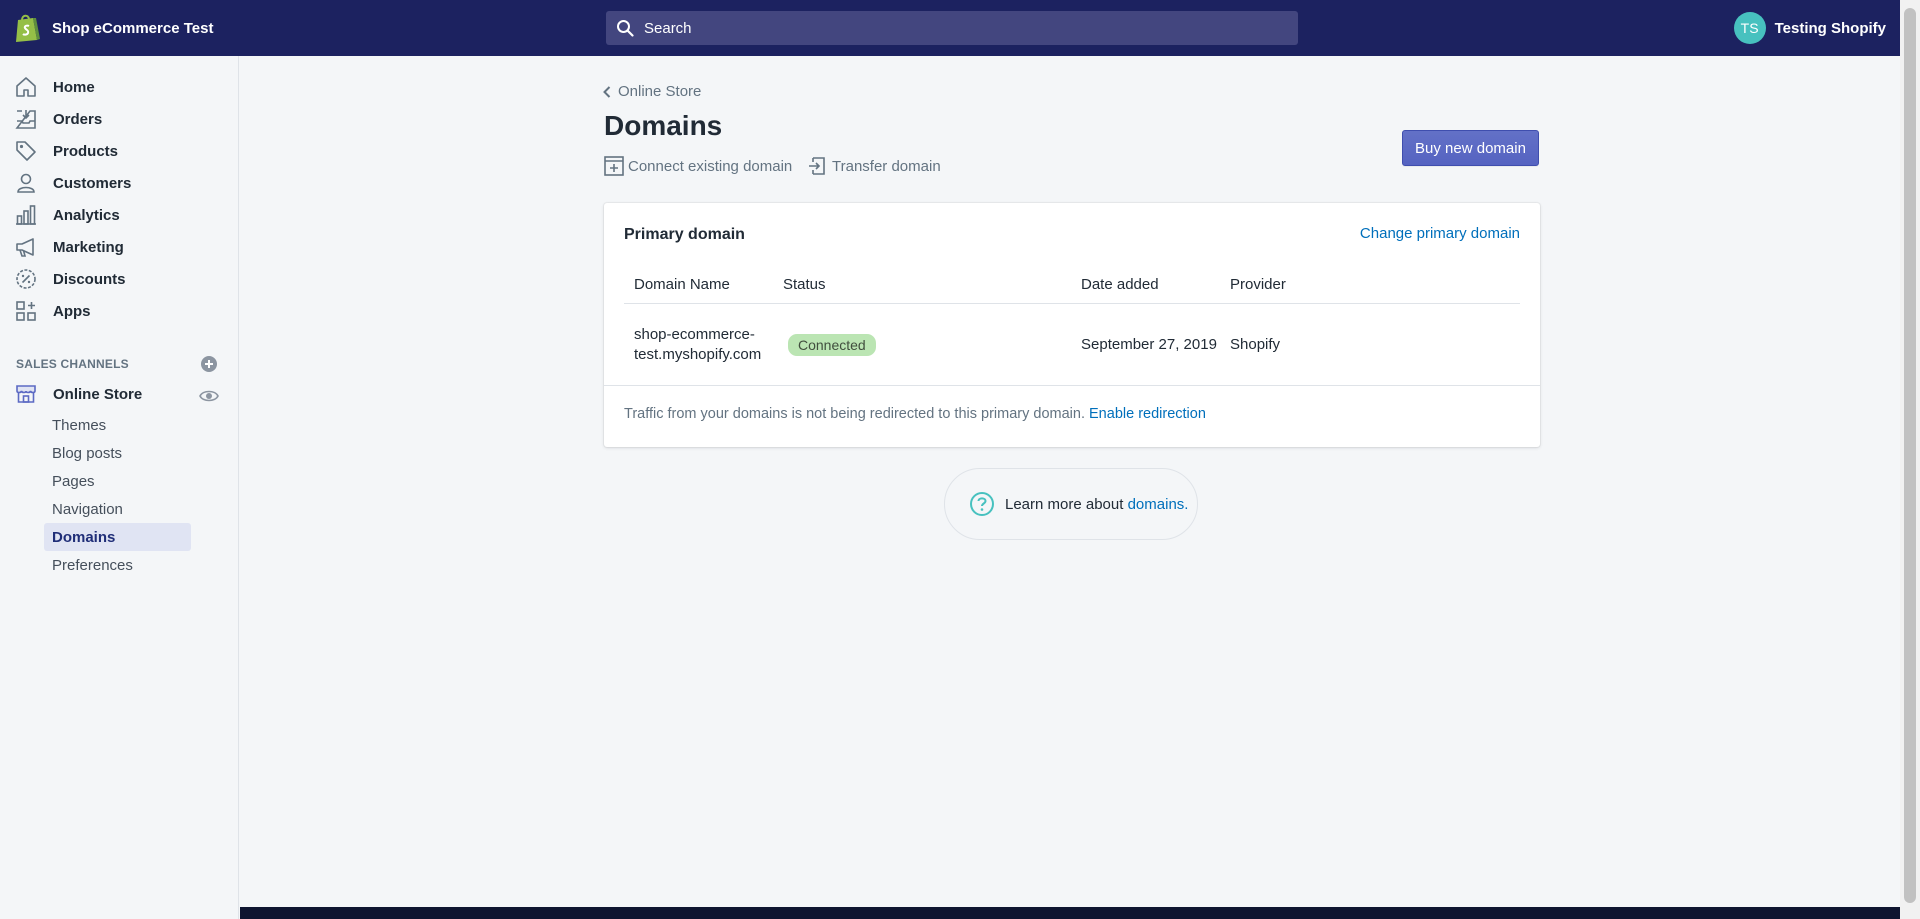 This screenshot has height=919, width=1920. Describe the element at coordinates (26, 151) in the screenshot. I see `tag-icon` at that location.